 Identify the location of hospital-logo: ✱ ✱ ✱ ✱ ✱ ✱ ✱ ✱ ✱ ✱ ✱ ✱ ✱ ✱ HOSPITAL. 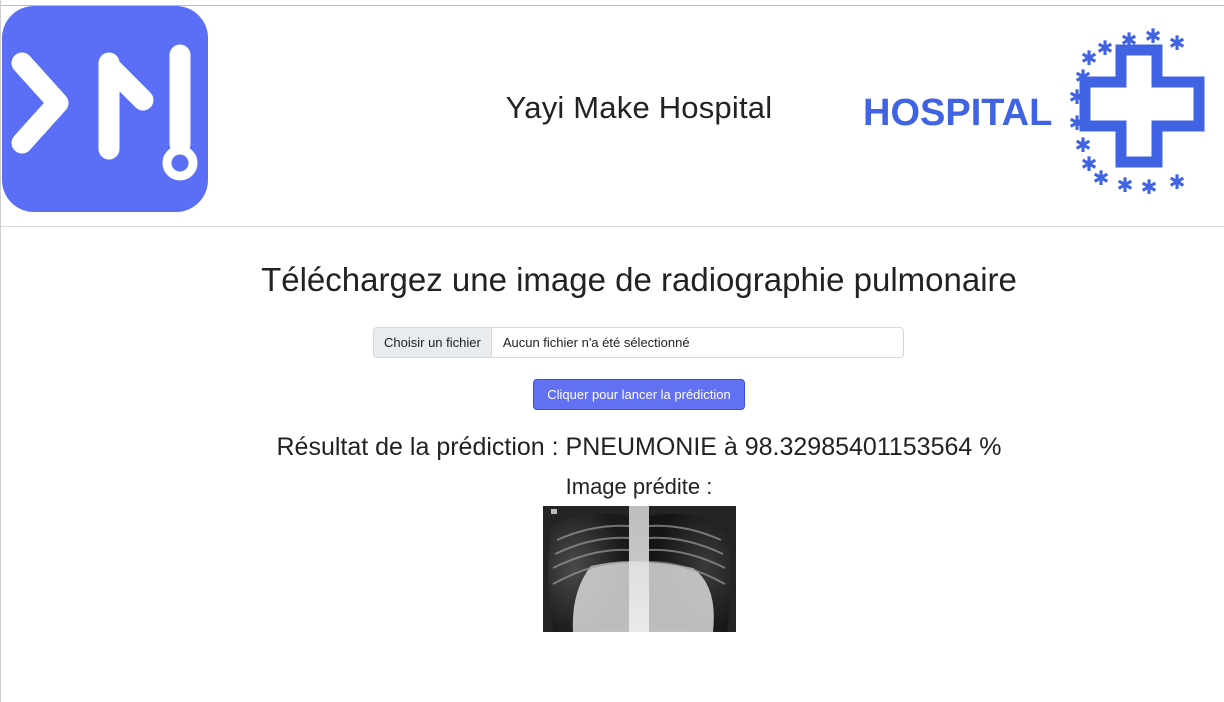
(1037, 114).